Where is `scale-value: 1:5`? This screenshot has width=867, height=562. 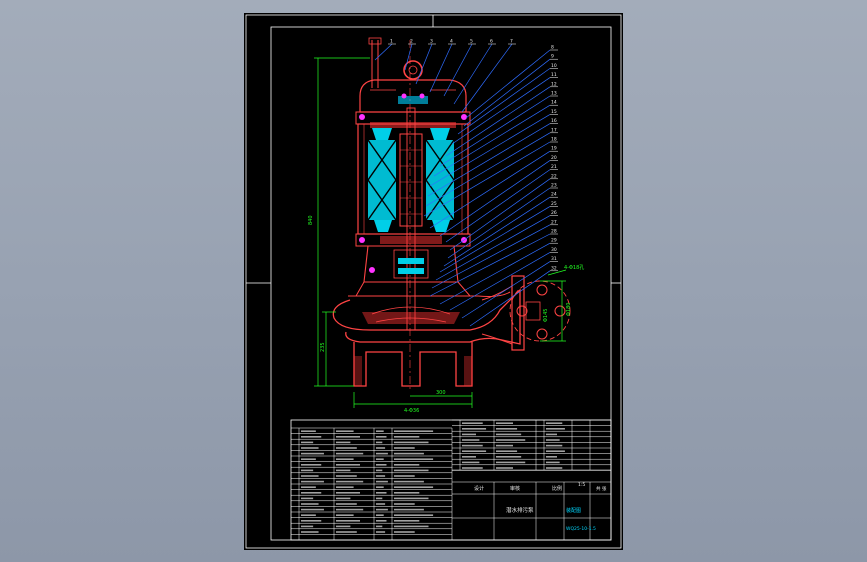 scale-value: 1:5 is located at coordinates (581, 485).